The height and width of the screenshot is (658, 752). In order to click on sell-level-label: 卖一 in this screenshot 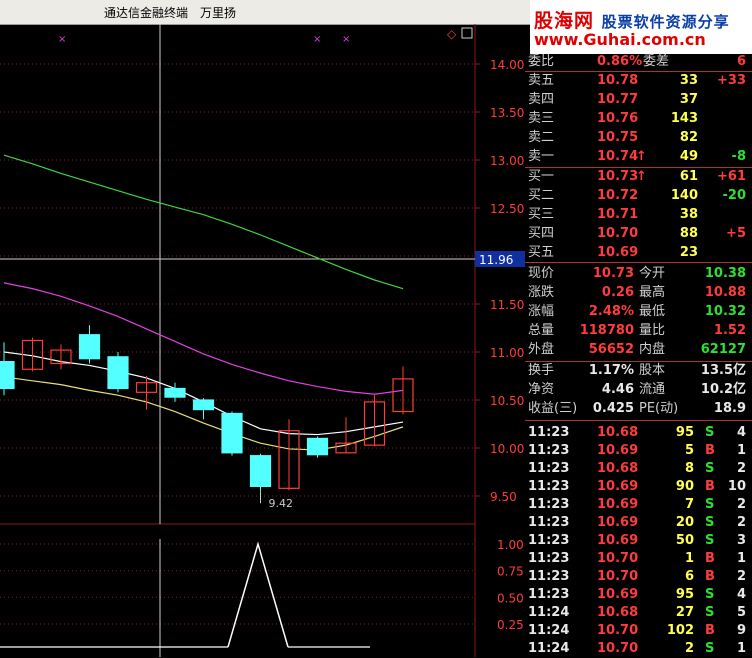, I will do `click(541, 156)`.